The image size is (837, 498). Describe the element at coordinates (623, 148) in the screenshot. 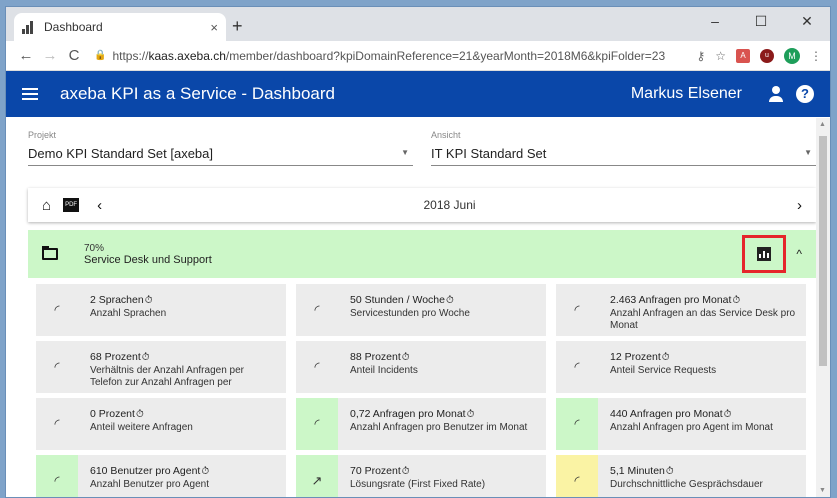

I see `view-select: Ansicht IT KPI Standard Set ▼` at that location.